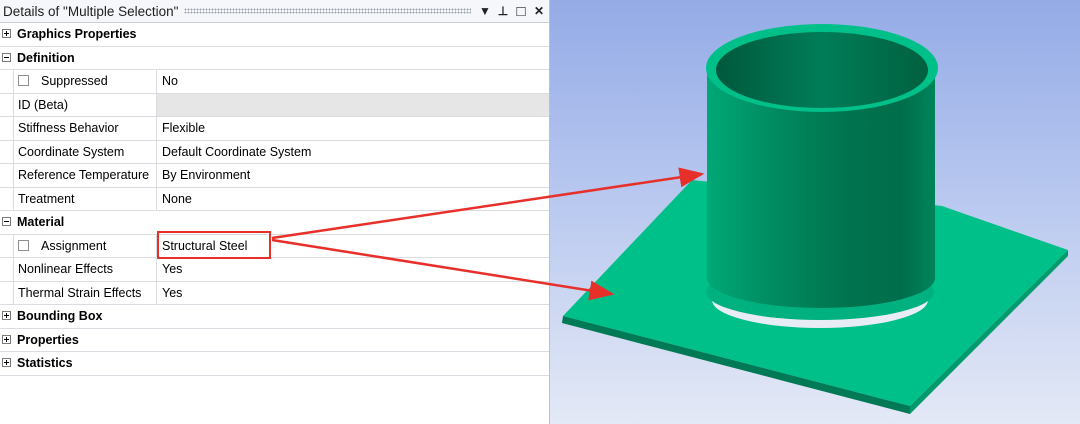 This screenshot has width=1080, height=424. Describe the element at coordinates (353, 128) in the screenshot. I see `property-value: Flexible` at that location.